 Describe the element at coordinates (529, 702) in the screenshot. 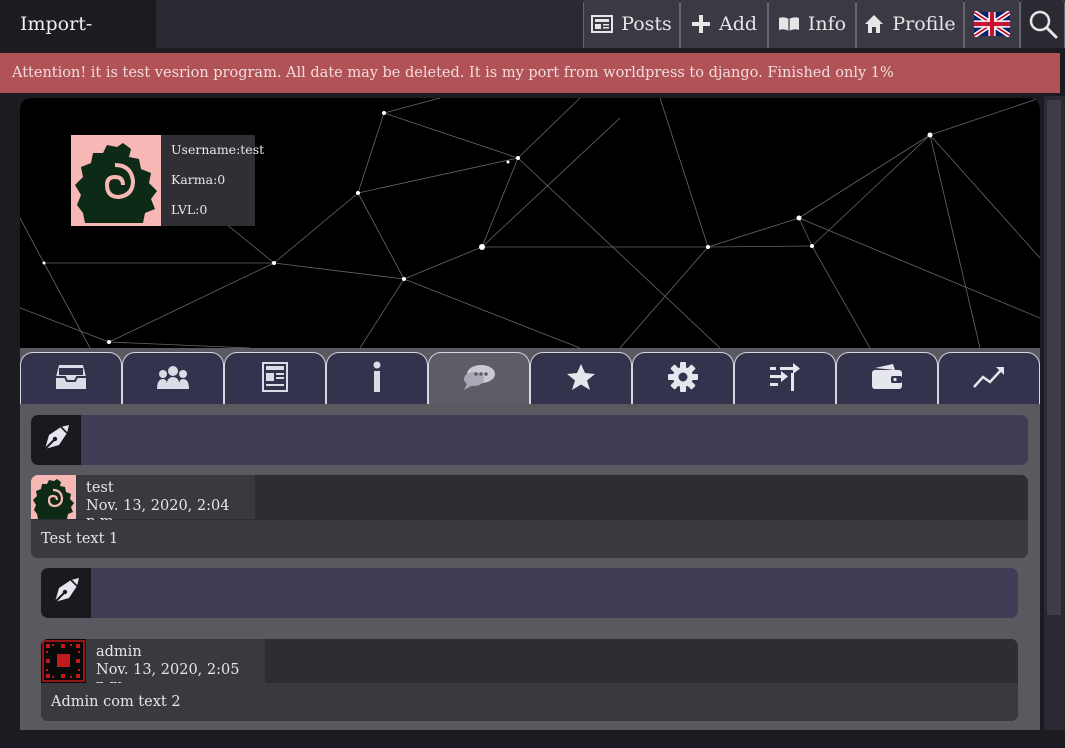

I see `comment-text: Admin com text 2` at that location.